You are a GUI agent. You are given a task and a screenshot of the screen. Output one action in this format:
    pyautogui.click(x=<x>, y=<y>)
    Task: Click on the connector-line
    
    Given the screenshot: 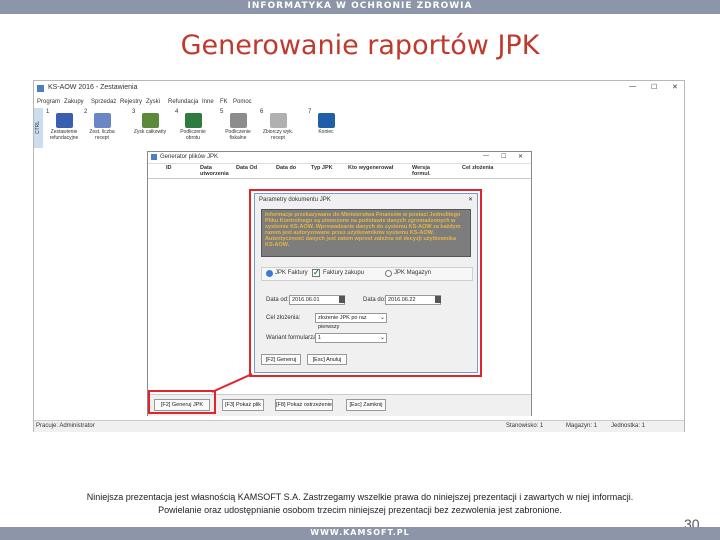 What is the action you would take?
    pyautogui.click(x=232, y=383)
    